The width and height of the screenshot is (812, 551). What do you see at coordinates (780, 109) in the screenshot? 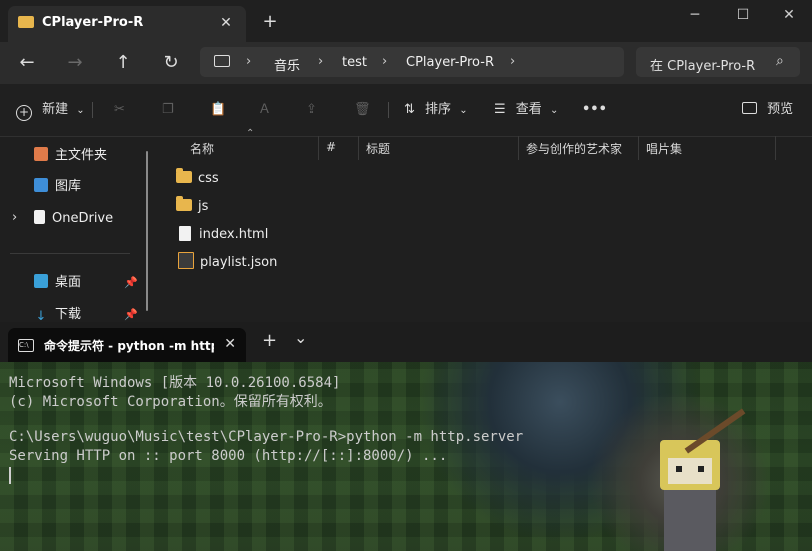
I see `preview-label: 预览` at bounding box center [780, 109].